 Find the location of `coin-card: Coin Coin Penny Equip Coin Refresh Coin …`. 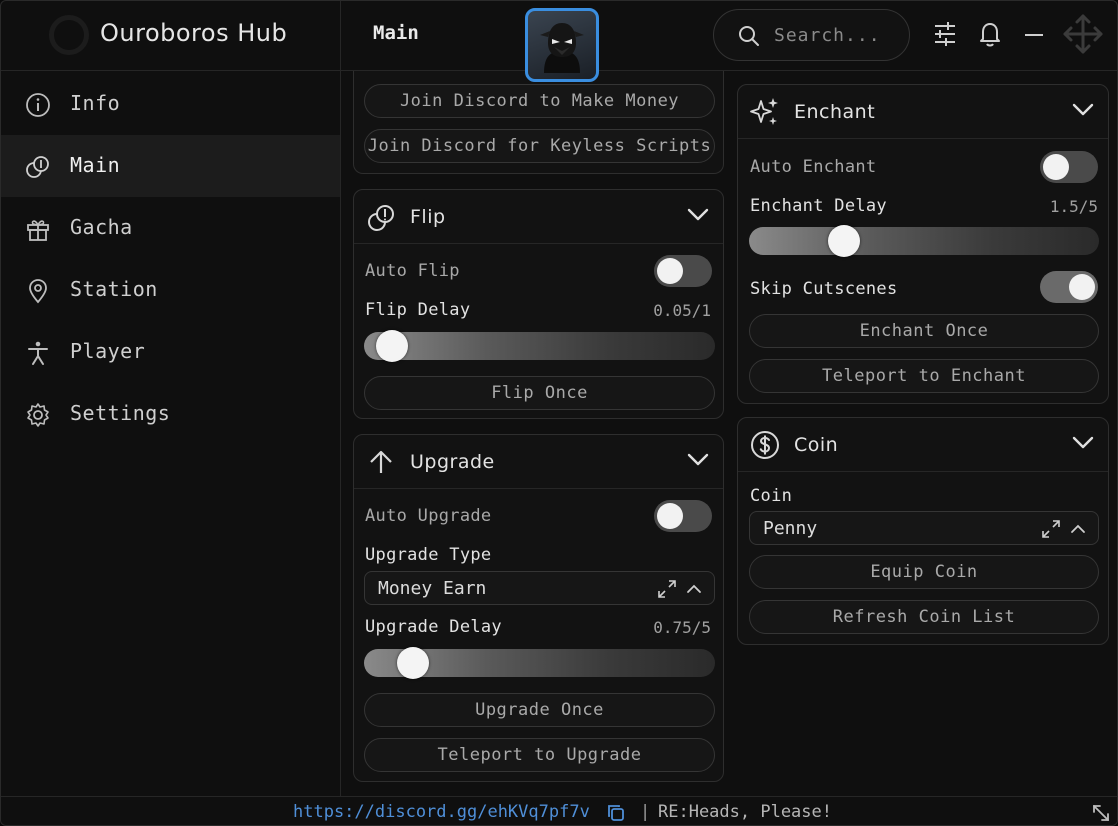

coin-card: Coin Coin Penny Equip Coin Refresh Coin … is located at coordinates (923, 531).